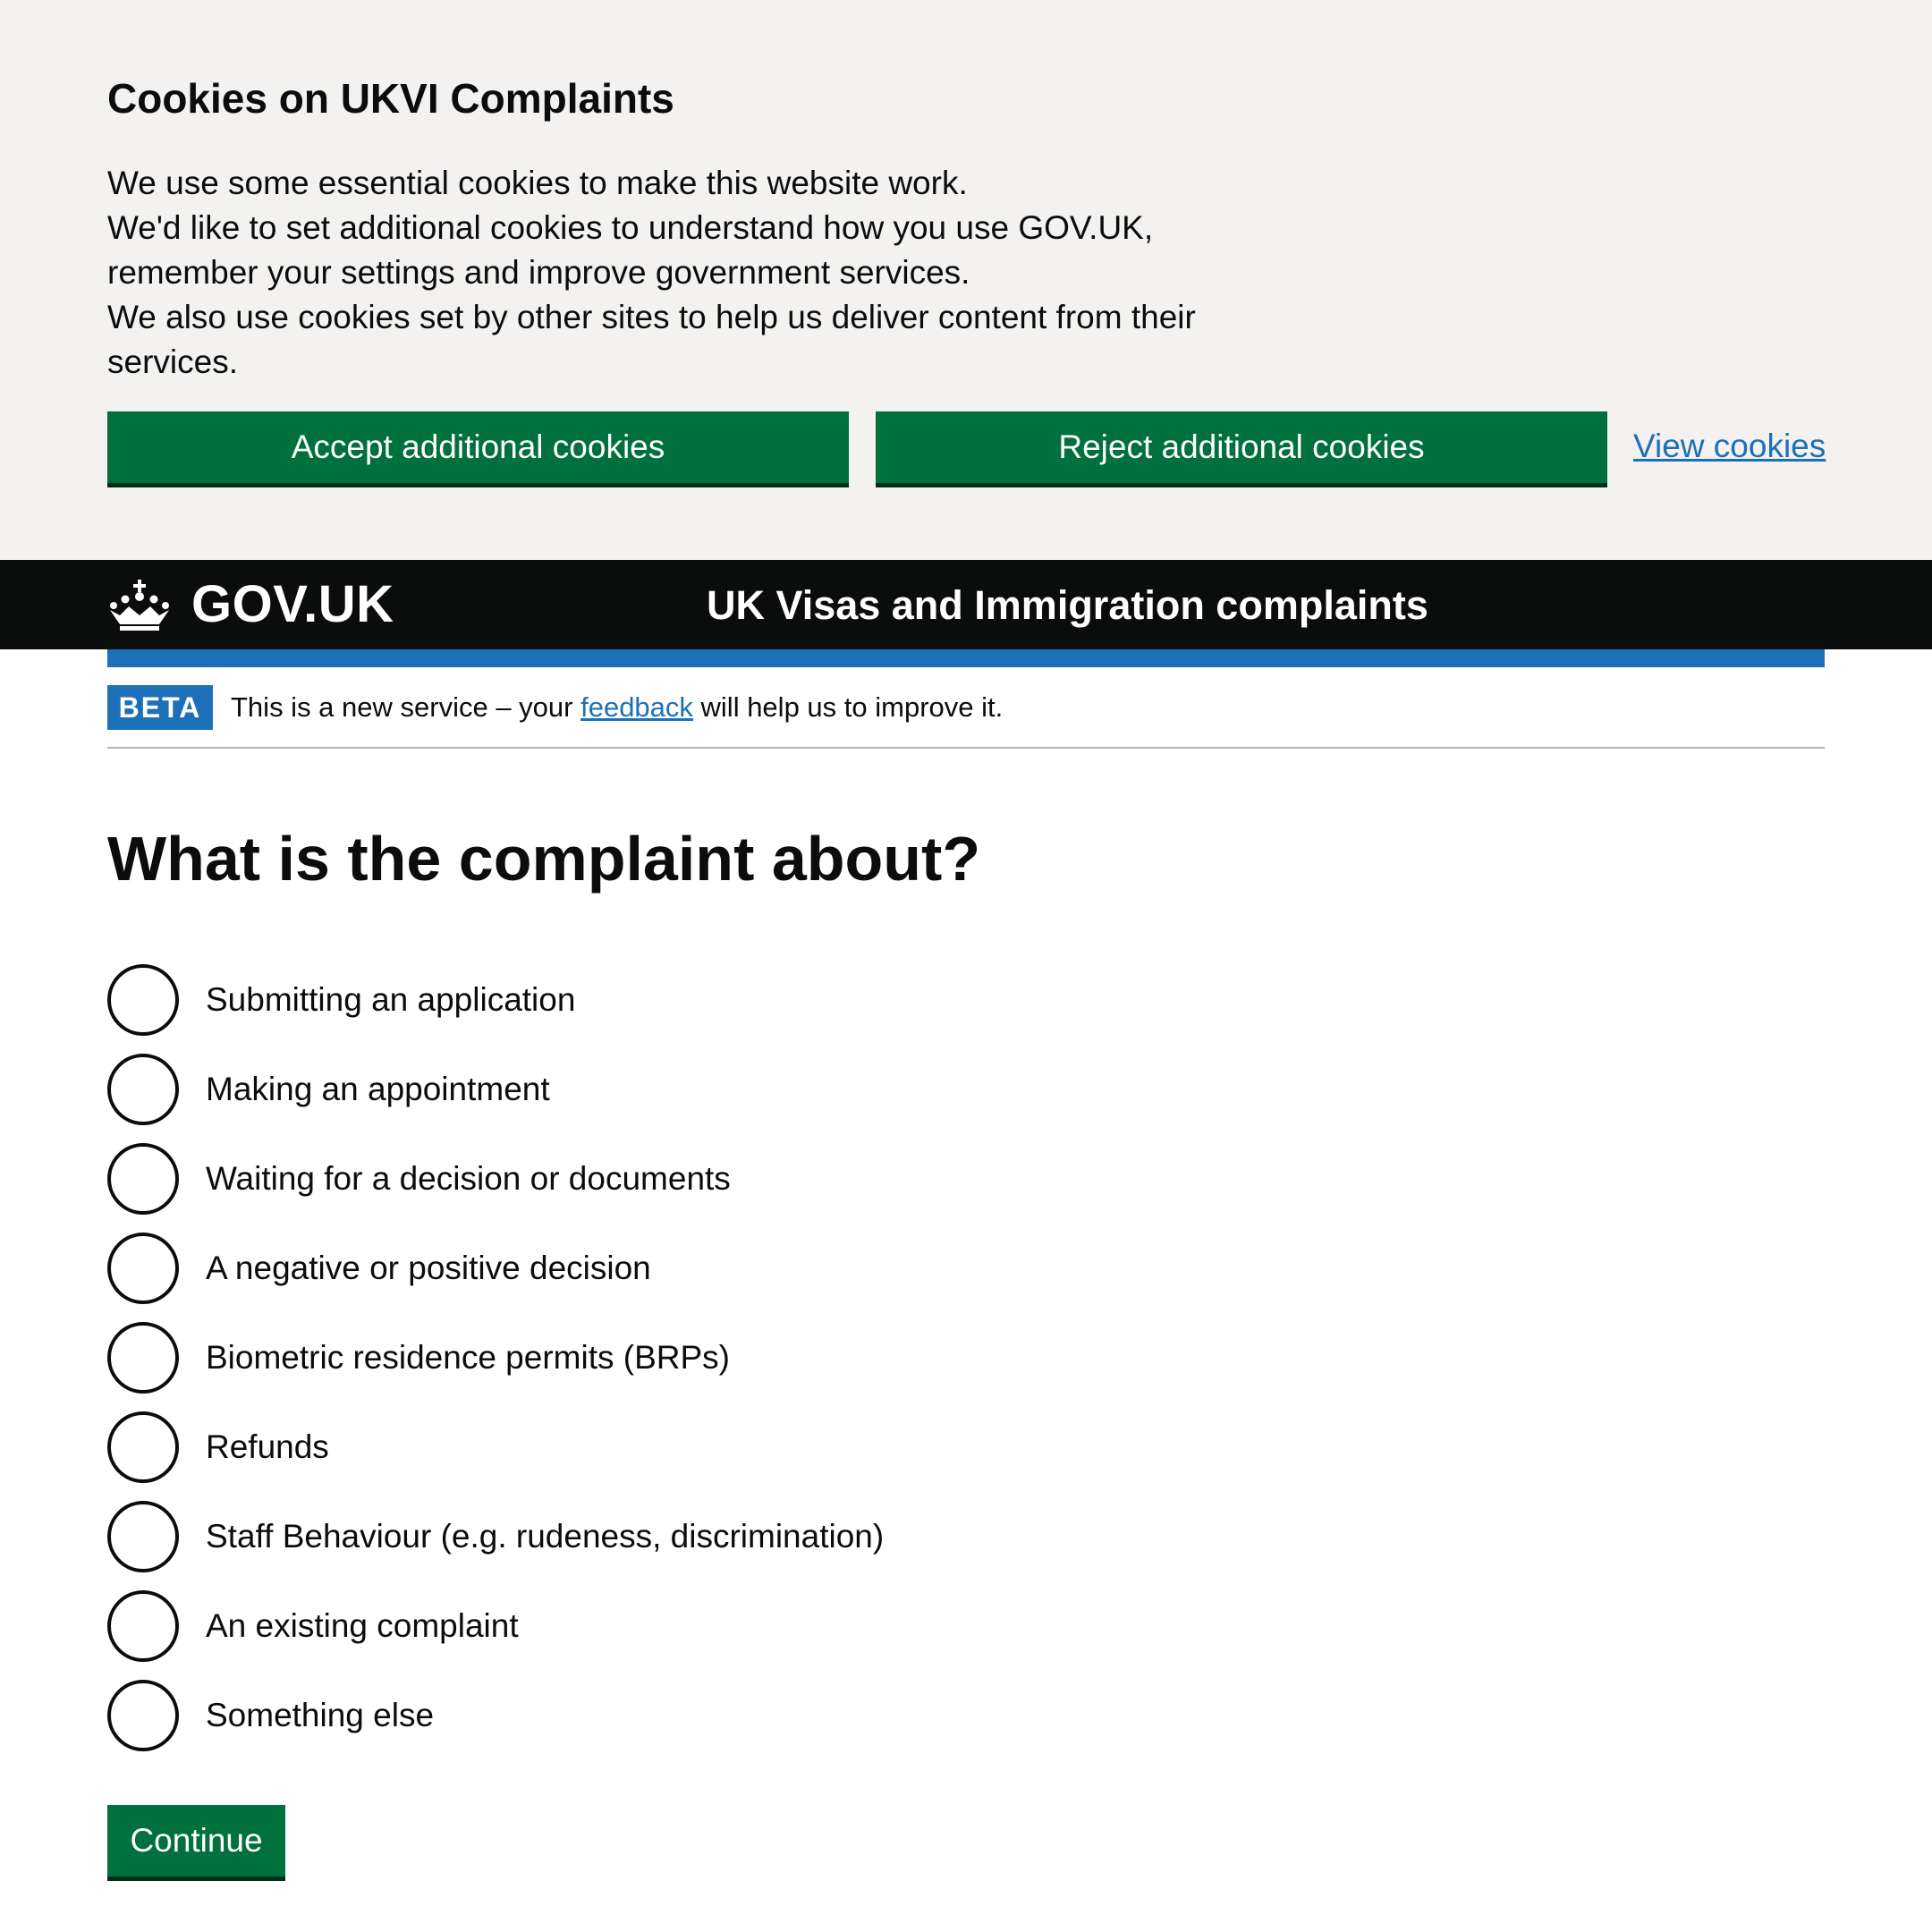 This screenshot has height=1932, width=1932. Describe the element at coordinates (391, 999) in the screenshot. I see `radio-label: Submitting an application` at that location.